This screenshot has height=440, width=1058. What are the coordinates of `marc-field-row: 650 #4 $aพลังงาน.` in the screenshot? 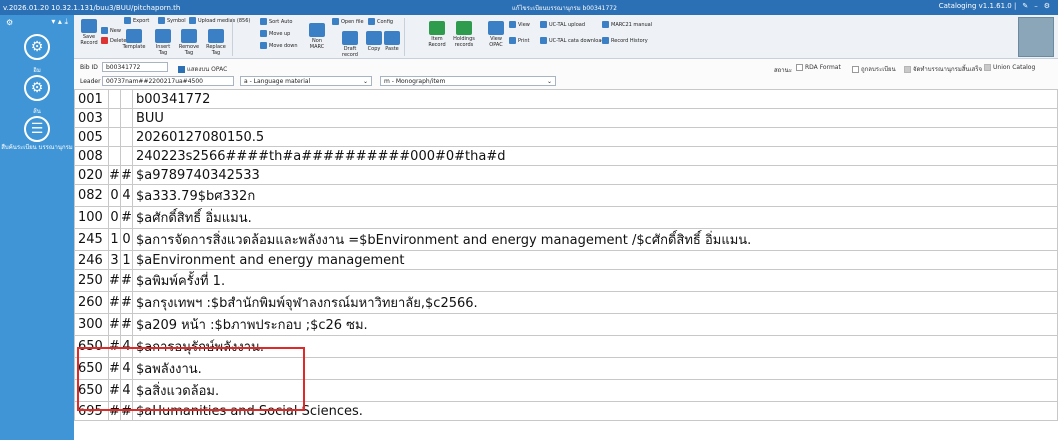 It's located at (566, 368).